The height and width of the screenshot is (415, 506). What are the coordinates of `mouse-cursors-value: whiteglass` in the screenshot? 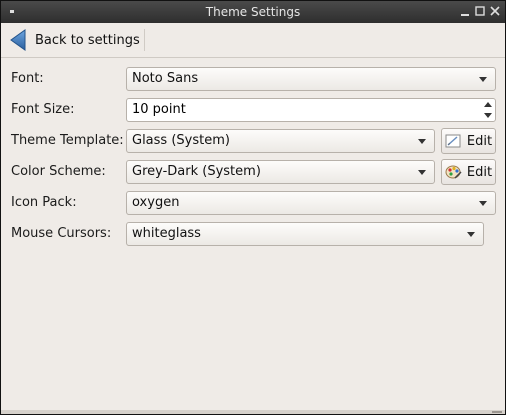 It's located at (166, 233).